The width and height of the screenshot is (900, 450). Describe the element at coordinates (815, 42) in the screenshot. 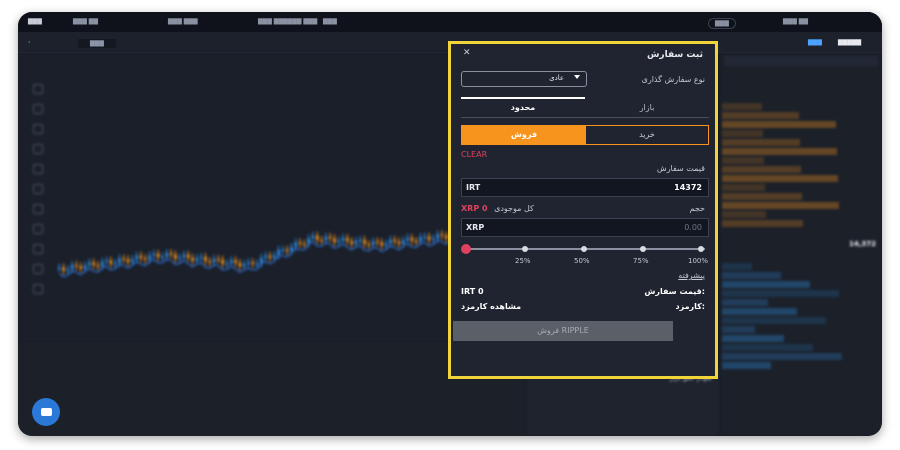

I see `price-change: ▇▇▇` at that location.